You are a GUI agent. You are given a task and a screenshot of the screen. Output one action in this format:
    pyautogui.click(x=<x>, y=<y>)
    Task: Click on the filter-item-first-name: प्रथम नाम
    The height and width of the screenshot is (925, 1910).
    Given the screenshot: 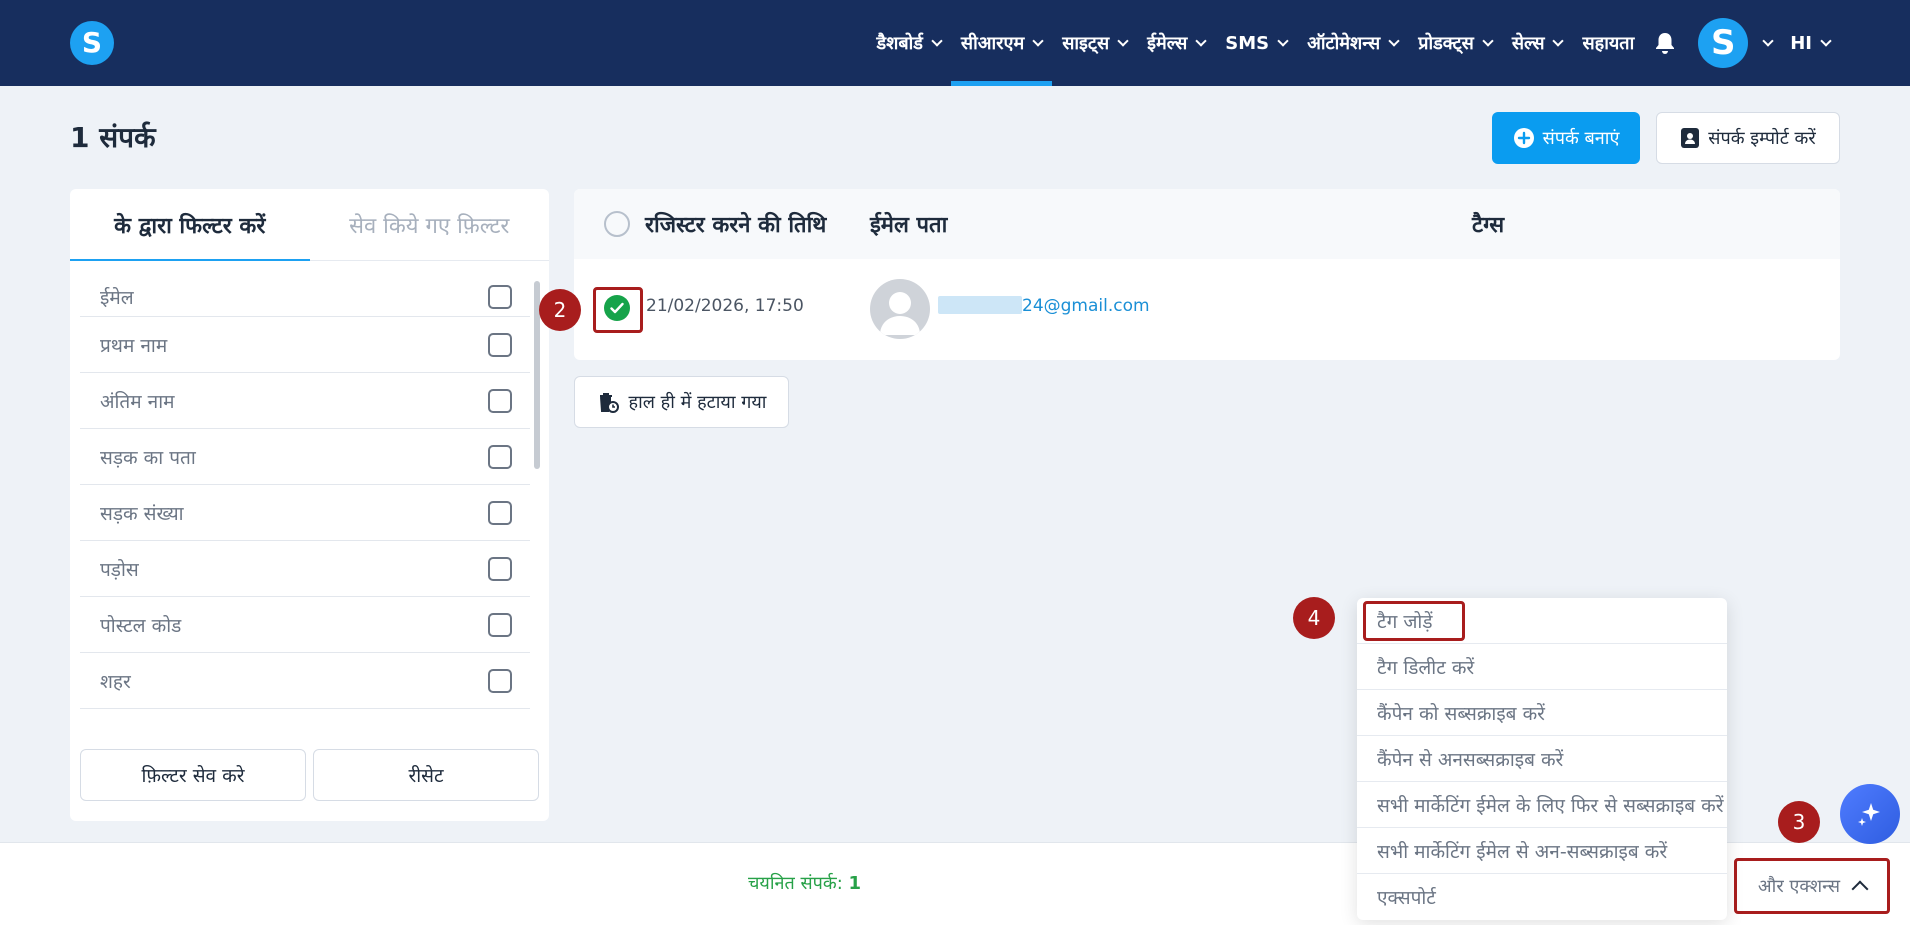 What is the action you would take?
    pyautogui.click(x=305, y=345)
    